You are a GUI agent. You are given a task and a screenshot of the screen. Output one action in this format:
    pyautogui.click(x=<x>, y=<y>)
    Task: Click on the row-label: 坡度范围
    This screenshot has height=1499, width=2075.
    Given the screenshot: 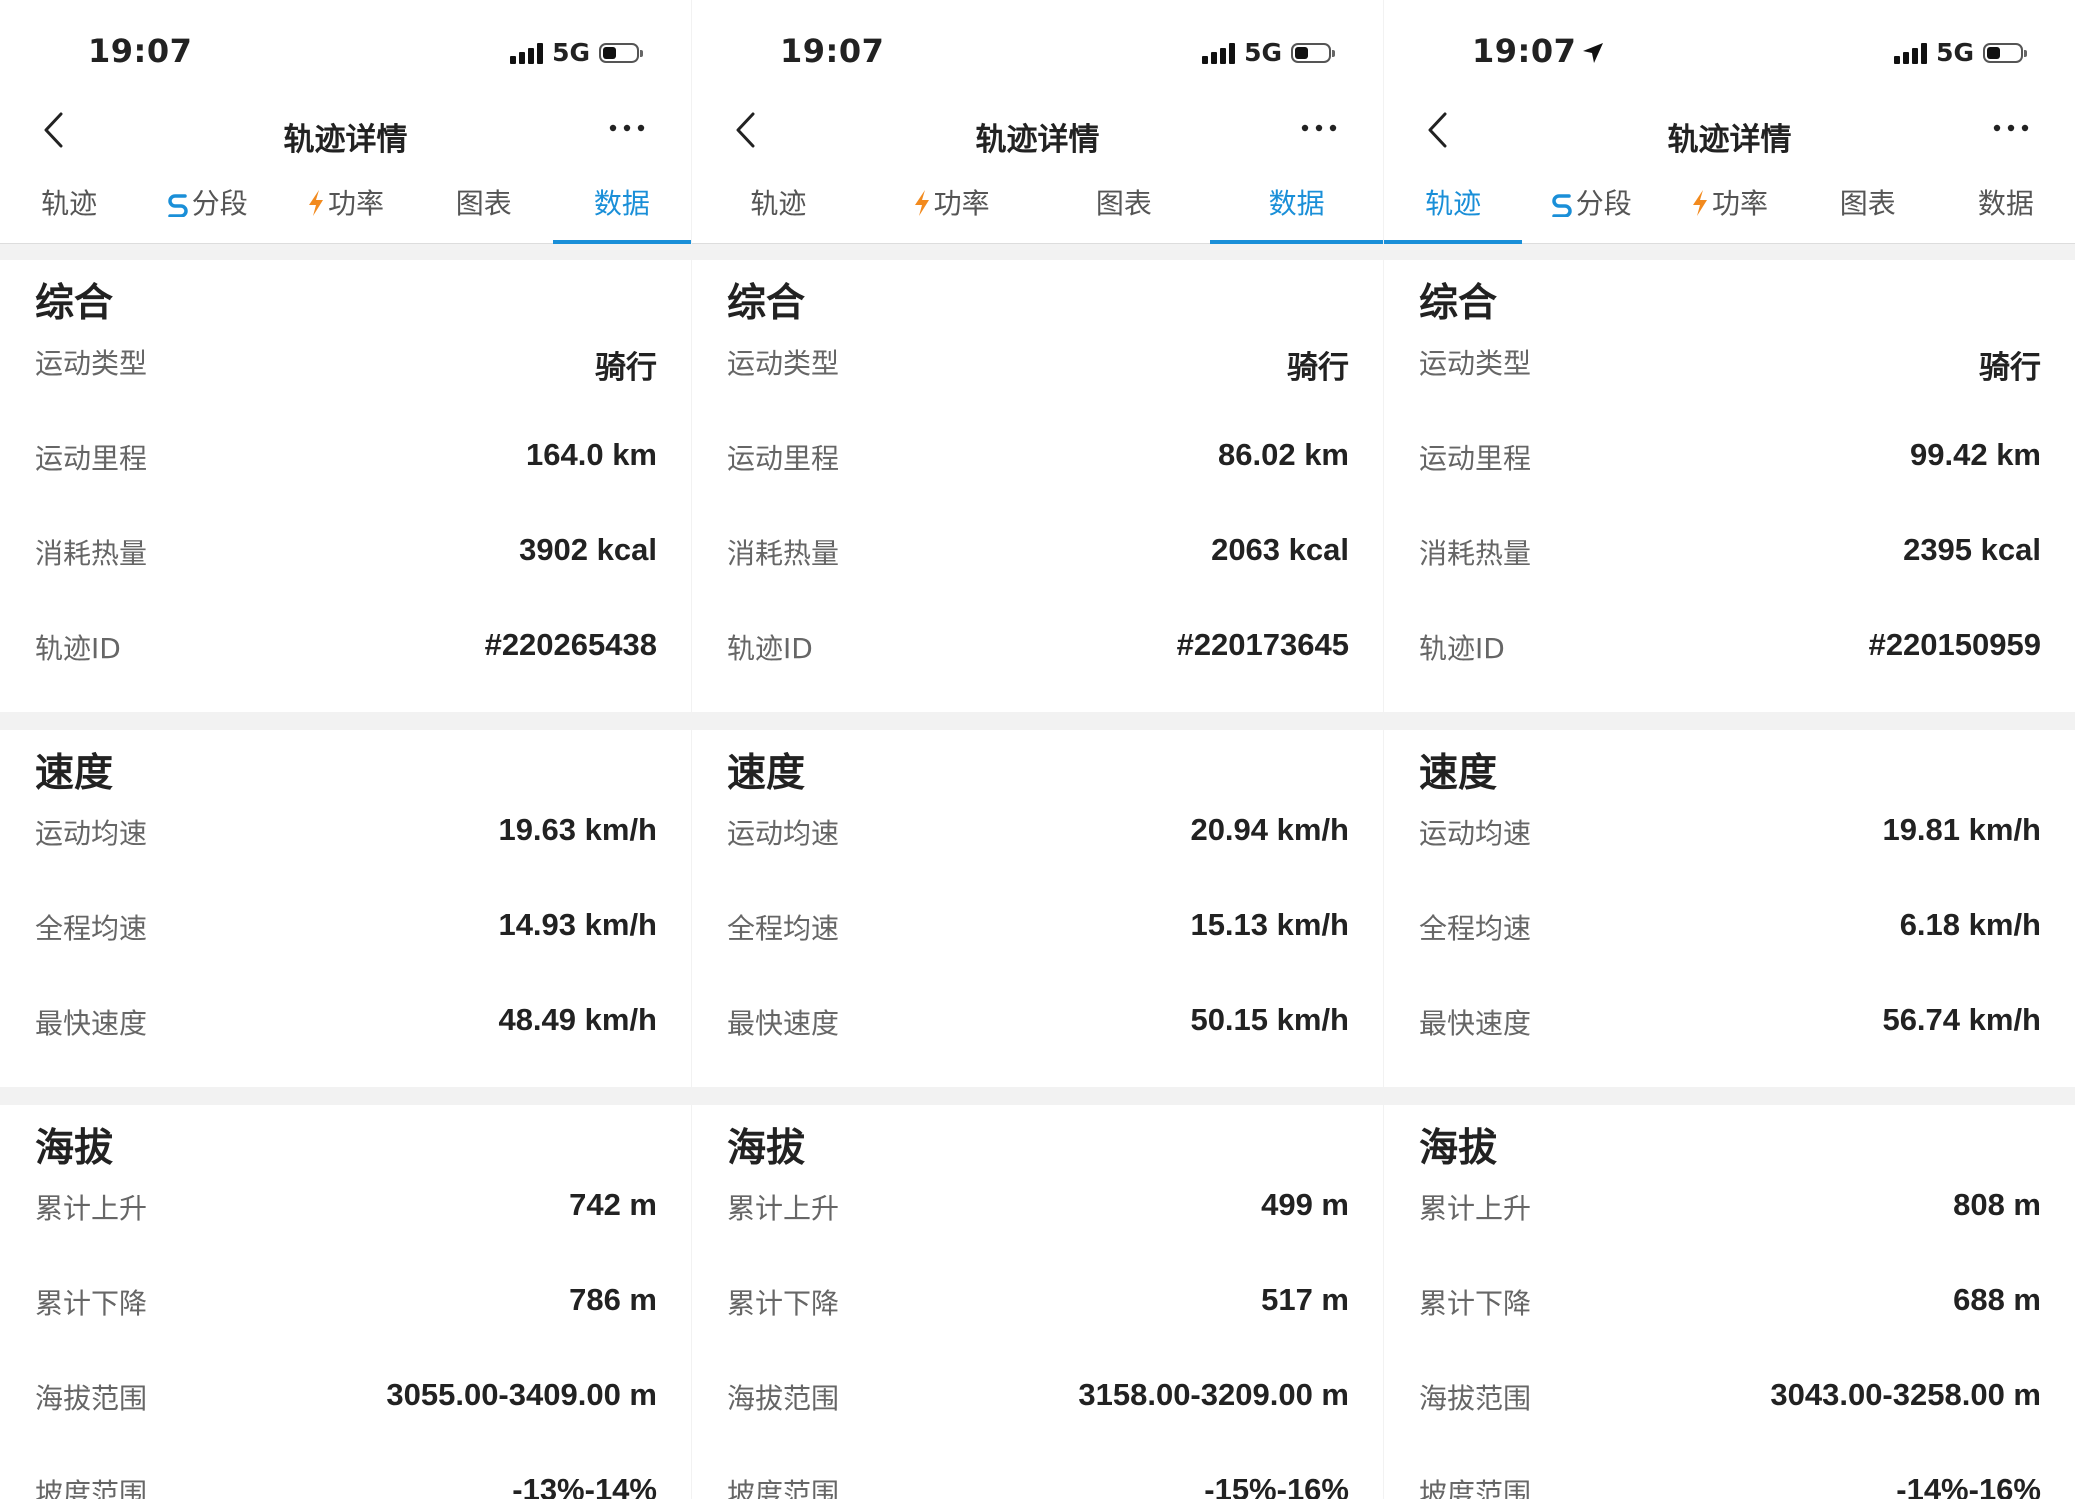 What is the action you would take?
    pyautogui.click(x=783, y=1488)
    